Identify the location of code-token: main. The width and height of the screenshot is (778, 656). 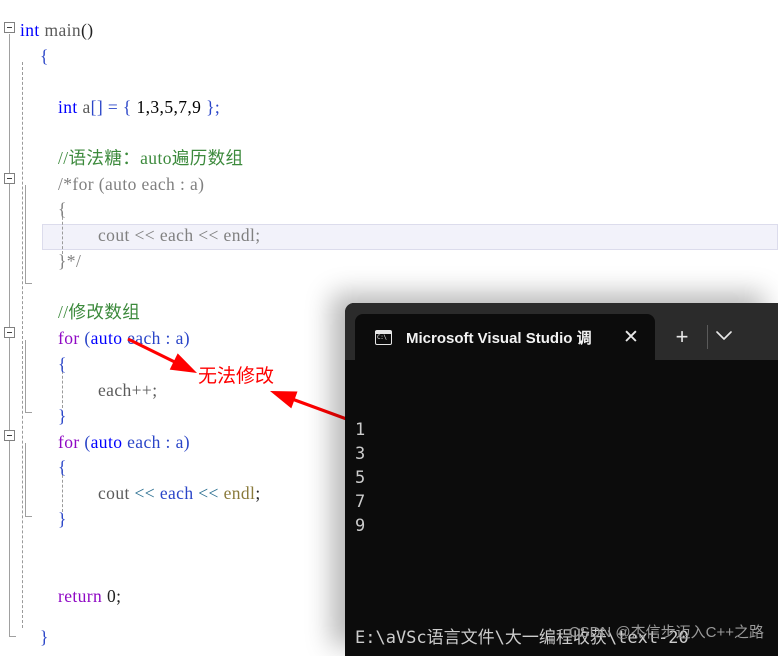
(63, 30).